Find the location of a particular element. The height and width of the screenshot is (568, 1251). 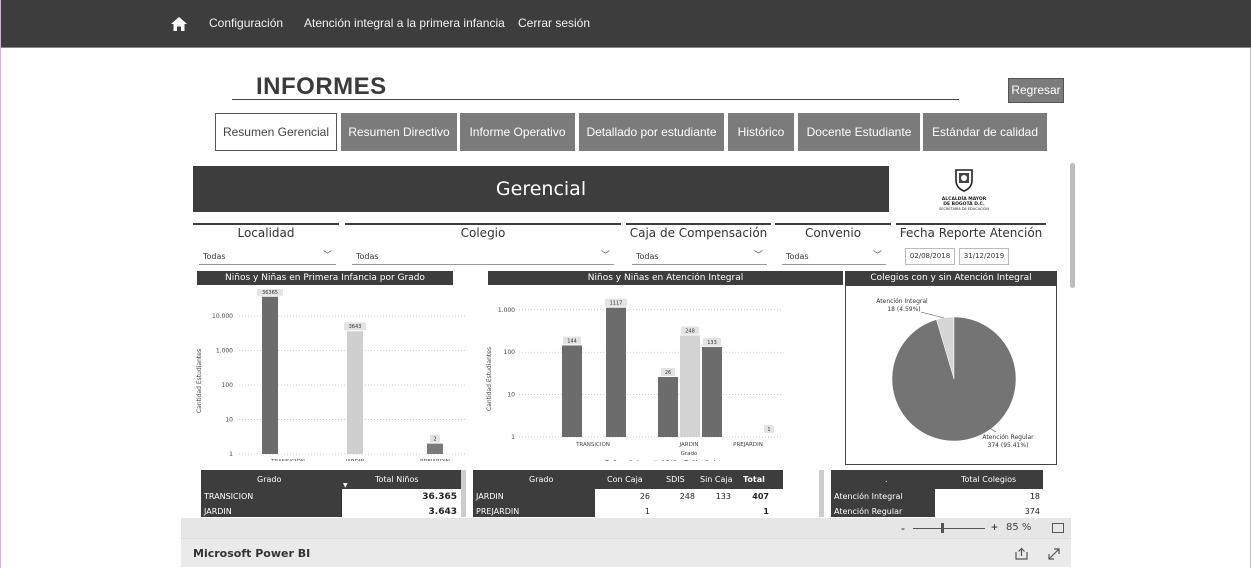

data-label: 144 is located at coordinates (572, 341).